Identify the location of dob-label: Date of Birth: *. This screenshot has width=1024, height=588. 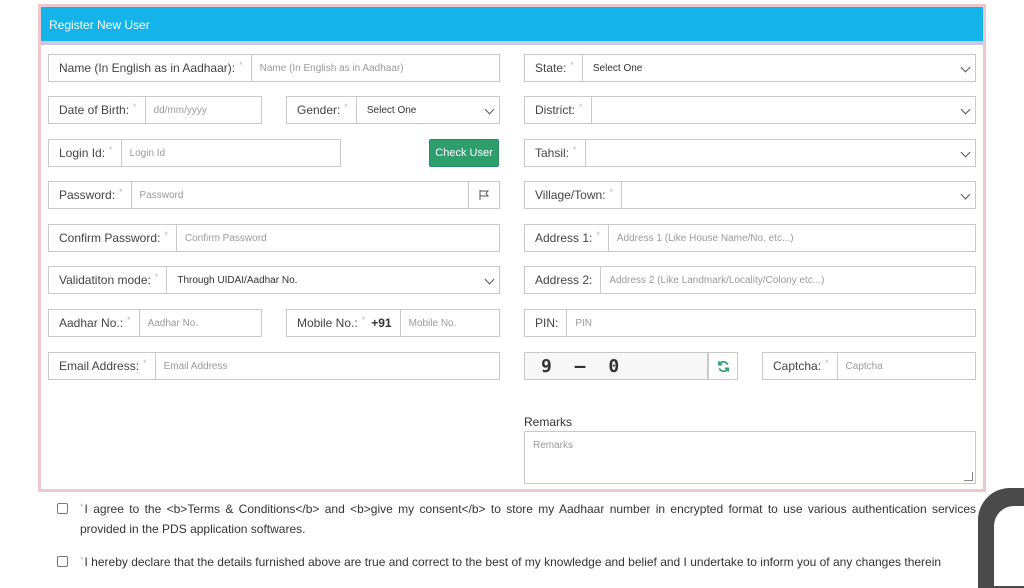
(97, 110).